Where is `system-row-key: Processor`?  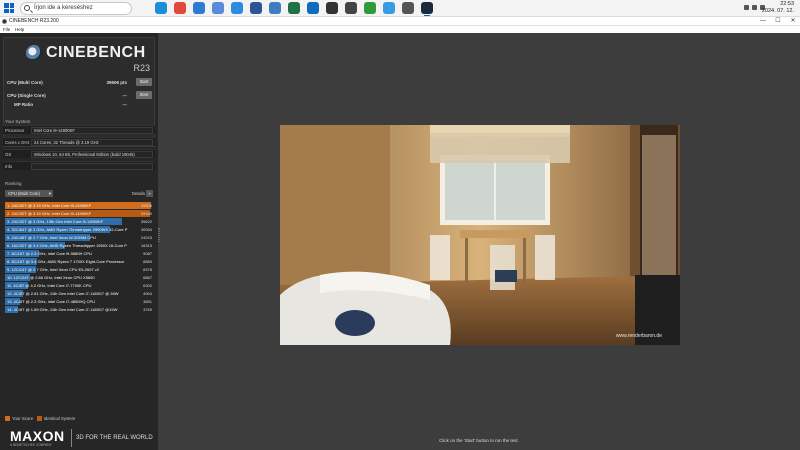
system-row-key: Processor is located at coordinates (15, 130).